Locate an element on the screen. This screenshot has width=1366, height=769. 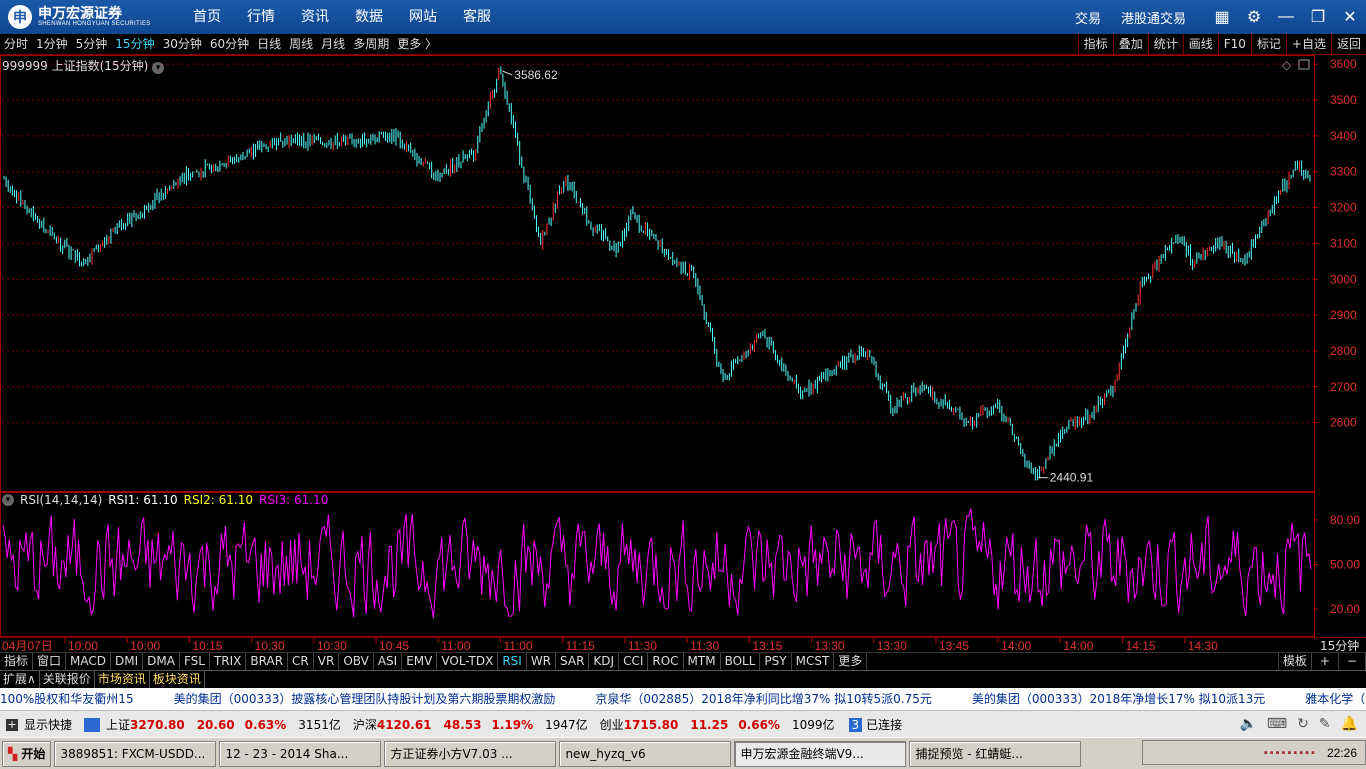
indicator-tab: MACD is located at coordinates (89, 661).